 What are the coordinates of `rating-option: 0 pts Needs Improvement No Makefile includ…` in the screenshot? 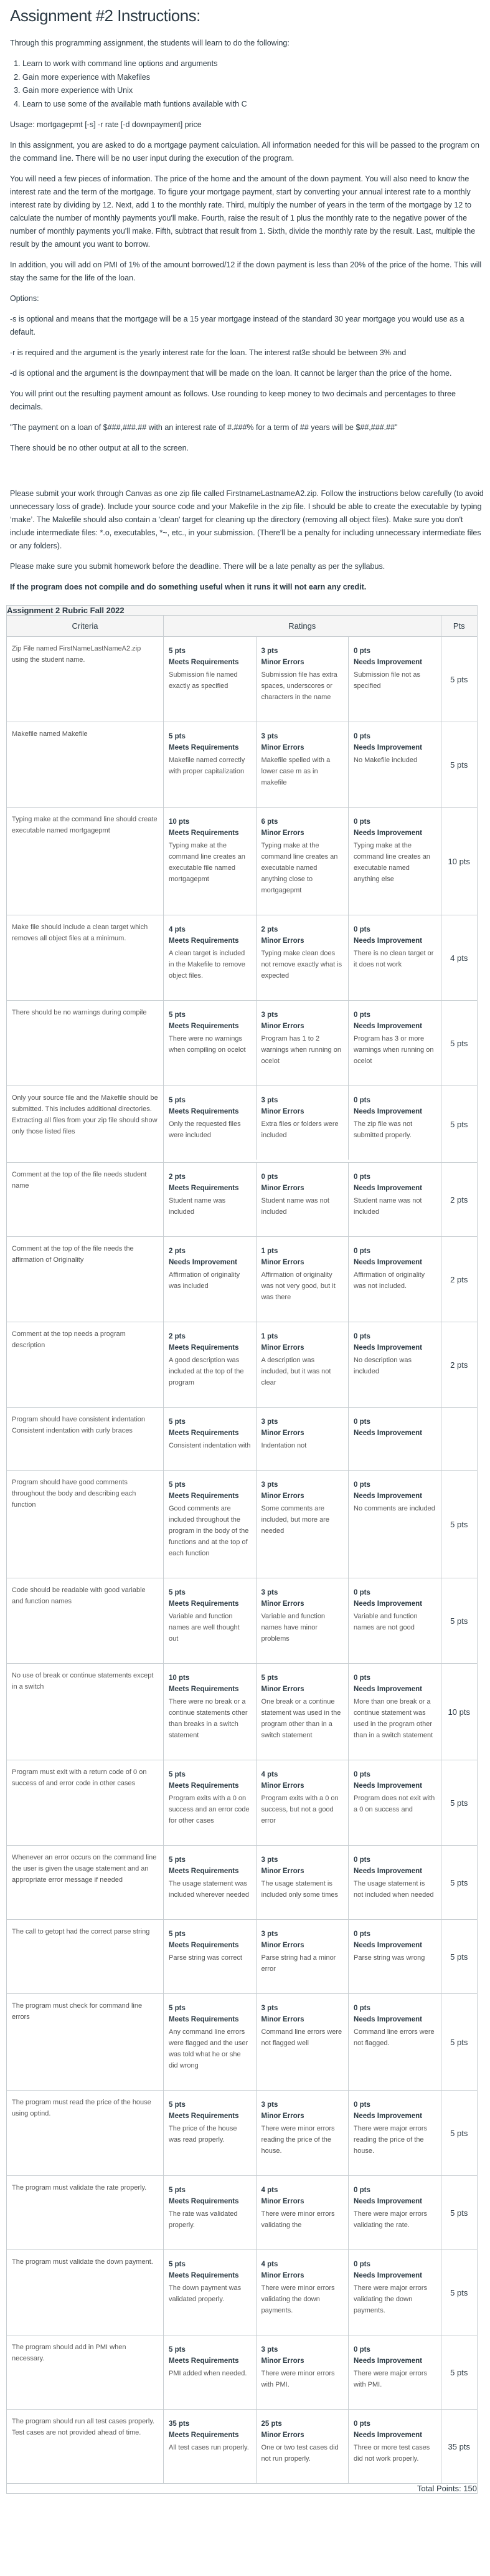 It's located at (394, 765).